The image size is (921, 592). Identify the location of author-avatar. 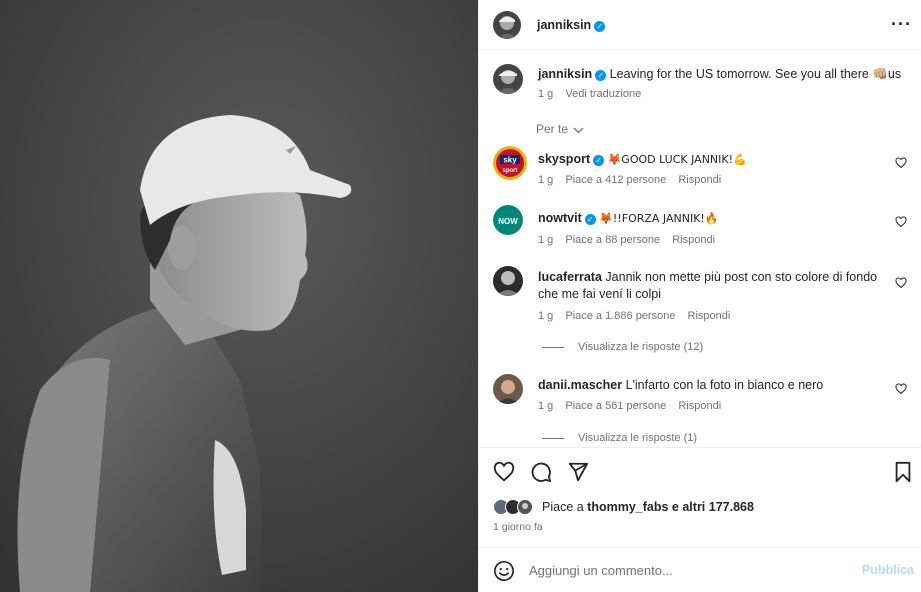
(507, 24).